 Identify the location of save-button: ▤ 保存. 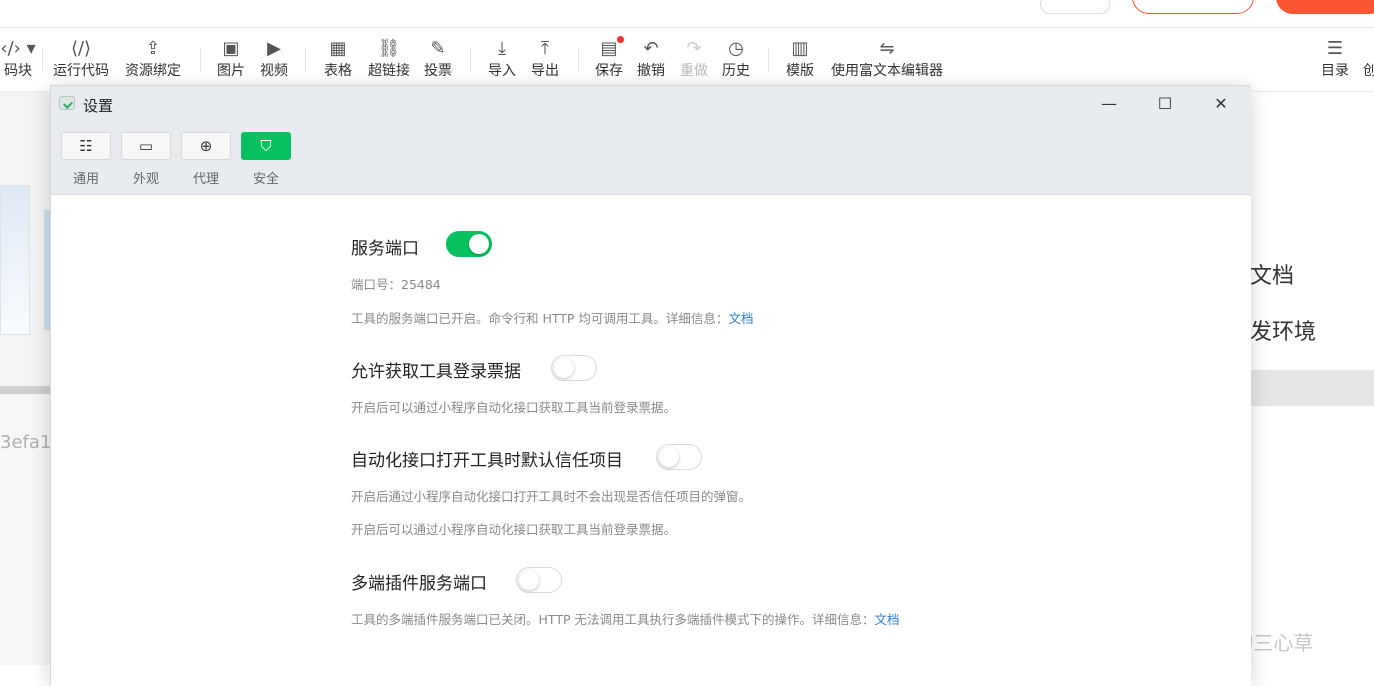
(609, 58).